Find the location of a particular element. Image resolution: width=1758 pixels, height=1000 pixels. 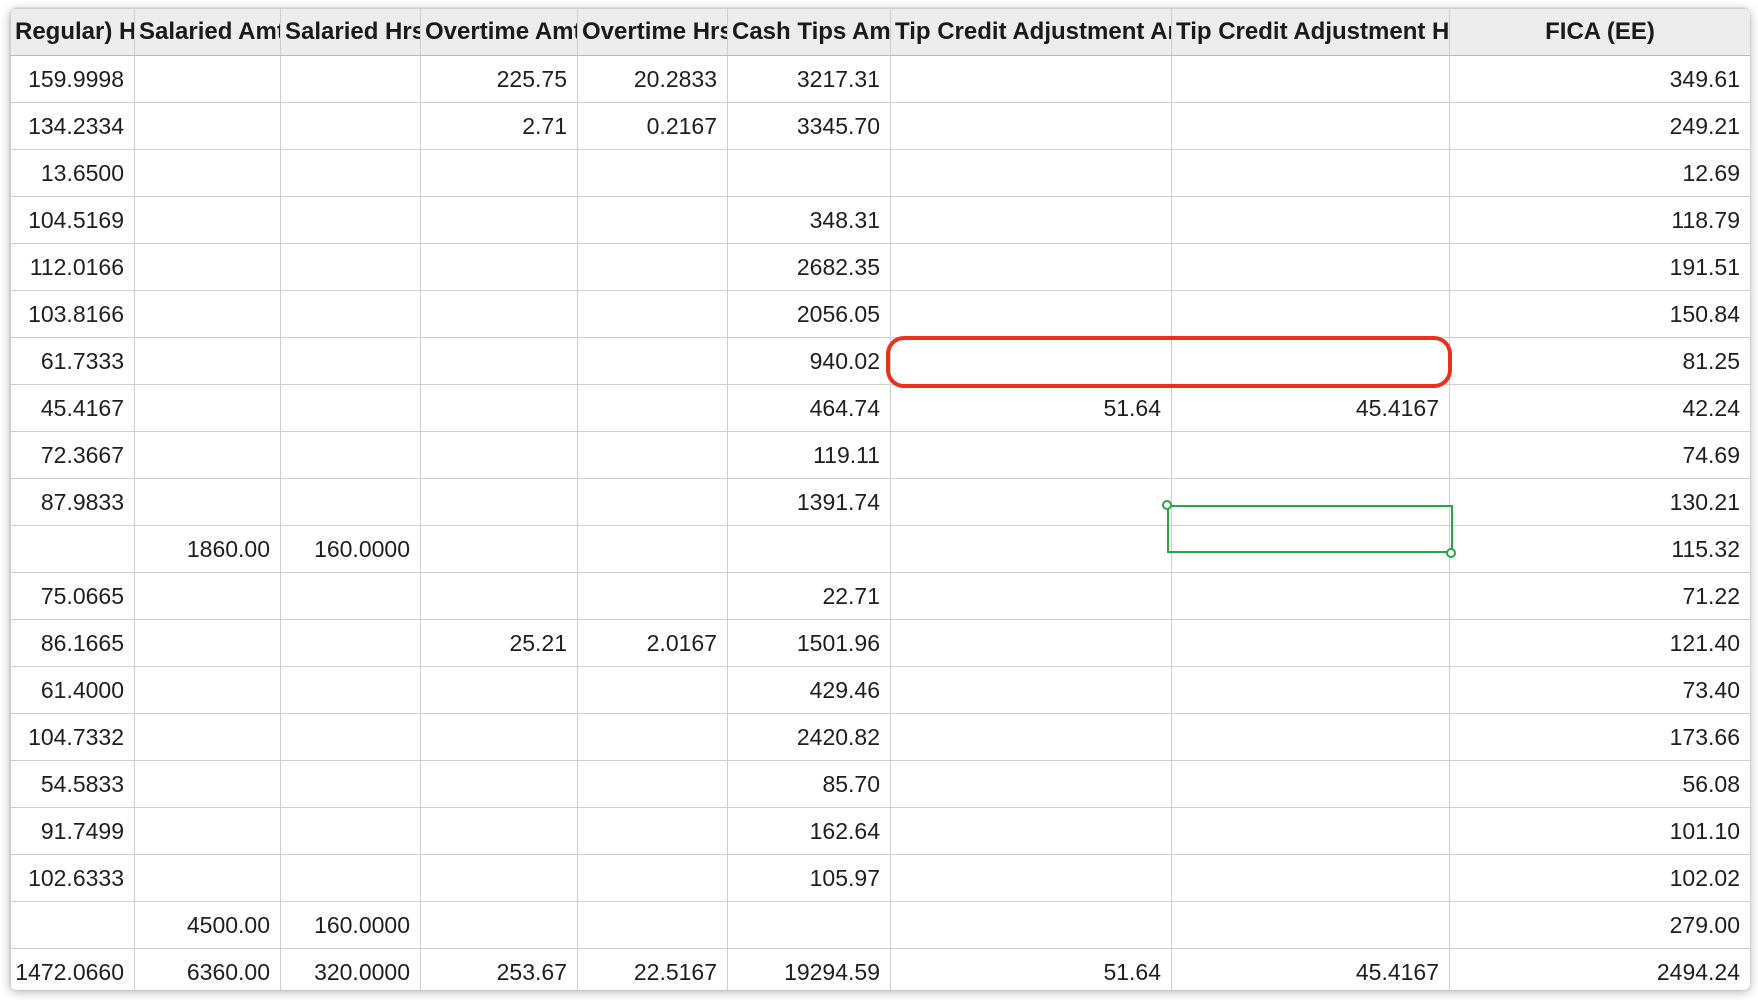

table-cell: 102.02 is located at coordinates (1599, 878).